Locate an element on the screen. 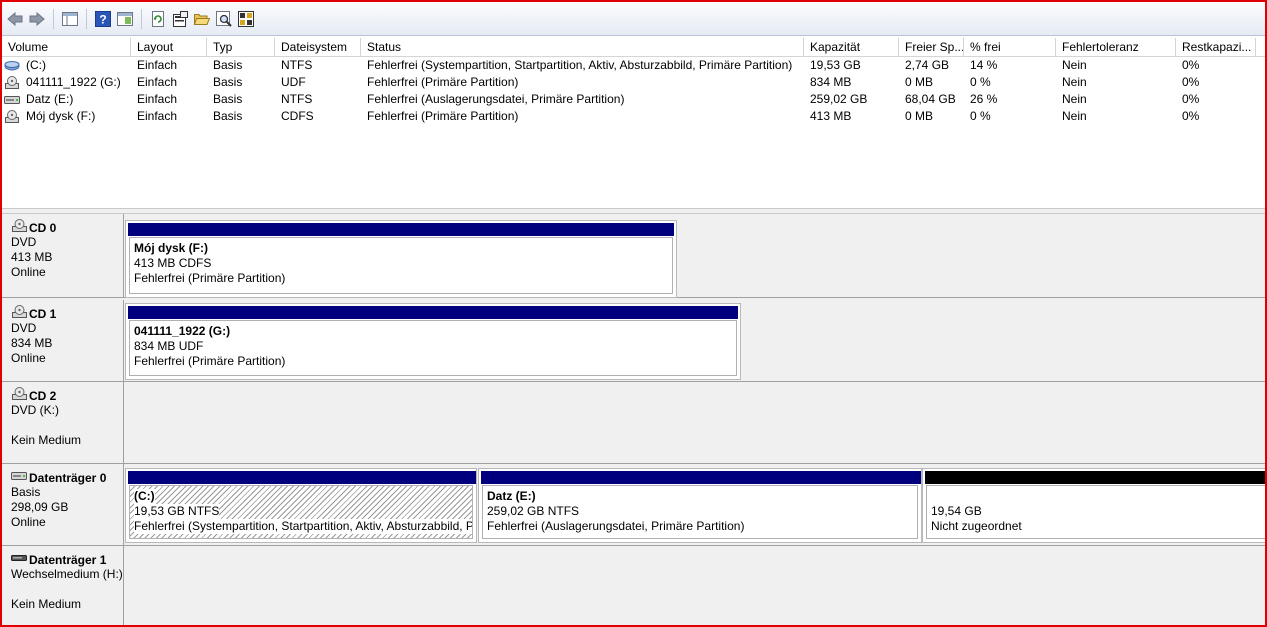 Image resolution: width=1267 pixels, height=627 pixels. partition-size: 19,54 GB is located at coordinates (956, 511).